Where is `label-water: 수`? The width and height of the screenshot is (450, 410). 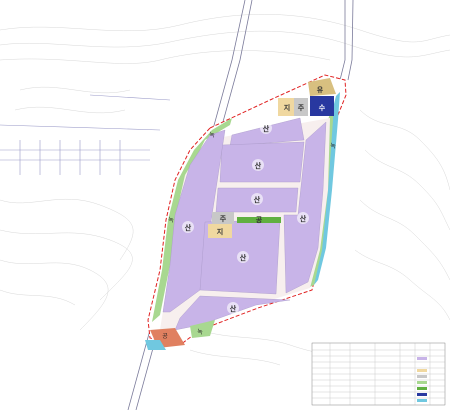
label-water: 수 is located at coordinates (322, 108).